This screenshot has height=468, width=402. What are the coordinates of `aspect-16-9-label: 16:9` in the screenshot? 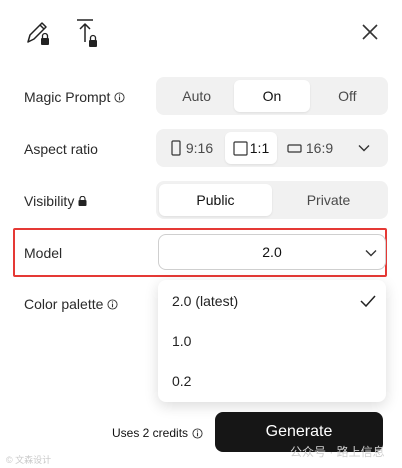 It's located at (319, 148).